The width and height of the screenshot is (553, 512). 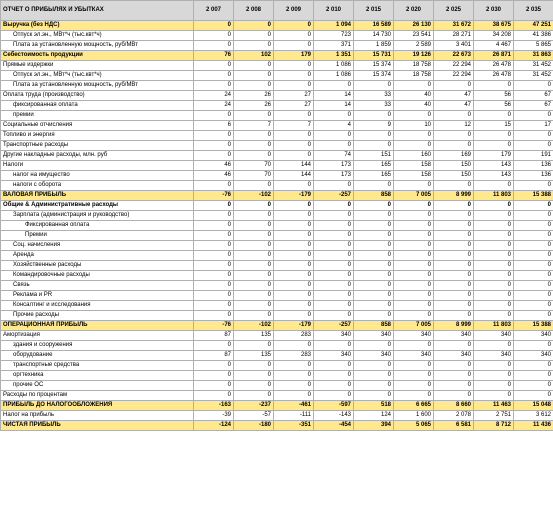 What do you see at coordinates (333, 95) in the screenshot?
I see `value-cell: 14` at bounding box center [333, 95].